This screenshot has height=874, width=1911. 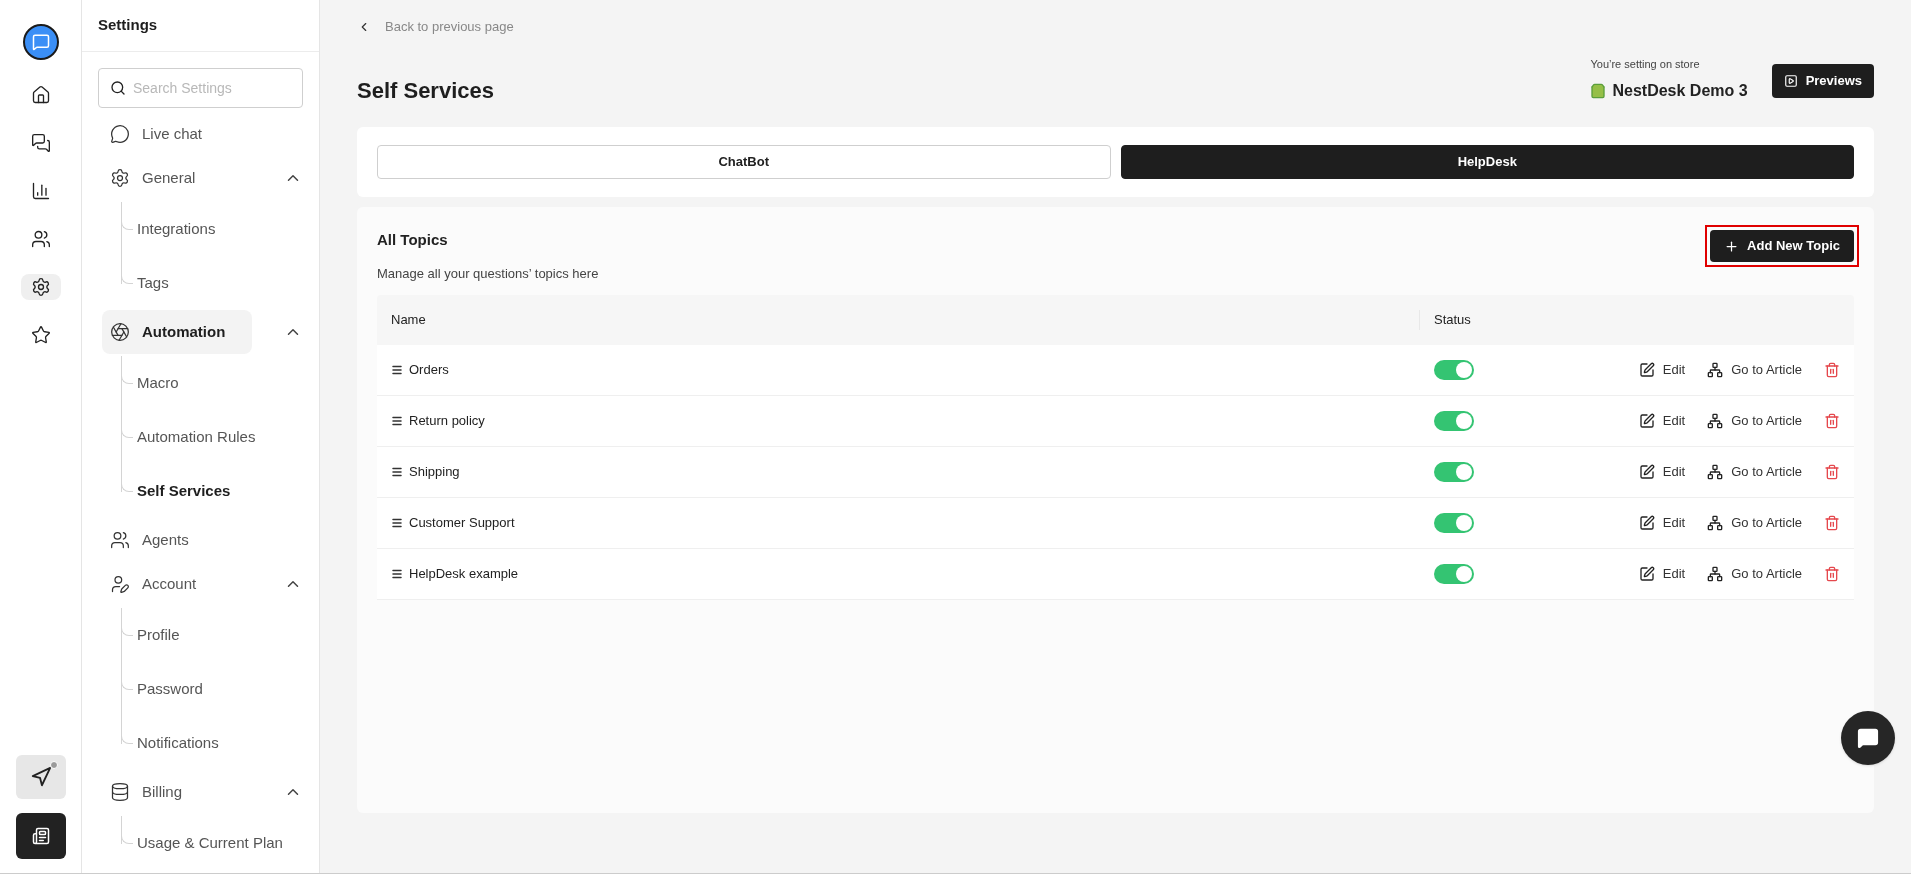 I want to click on sidebar-item: Agents, so click(x=177, y=540).